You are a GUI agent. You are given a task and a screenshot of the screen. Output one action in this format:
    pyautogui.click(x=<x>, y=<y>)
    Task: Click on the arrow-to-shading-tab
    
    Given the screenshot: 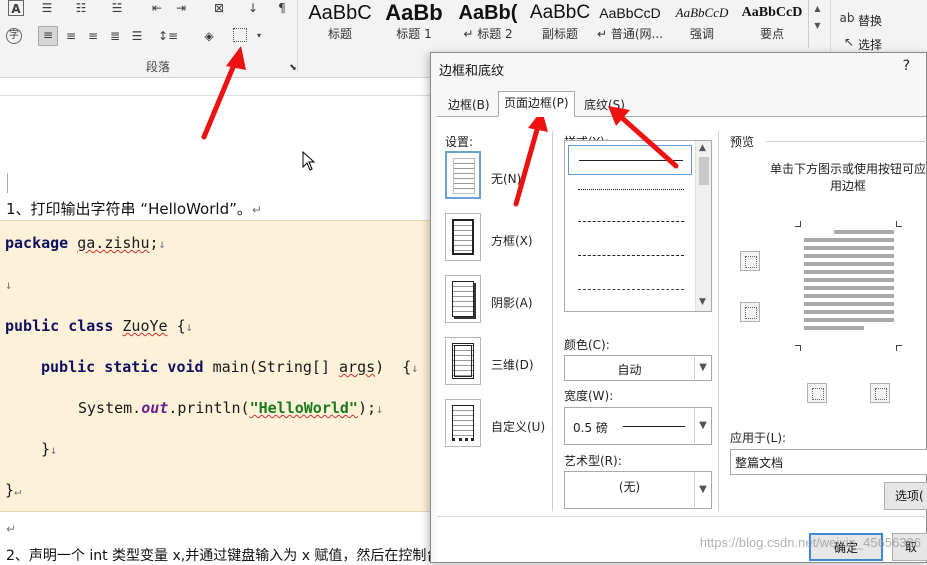 What is the action you would take?
    pyautogui.click(x=643, y=137)
    